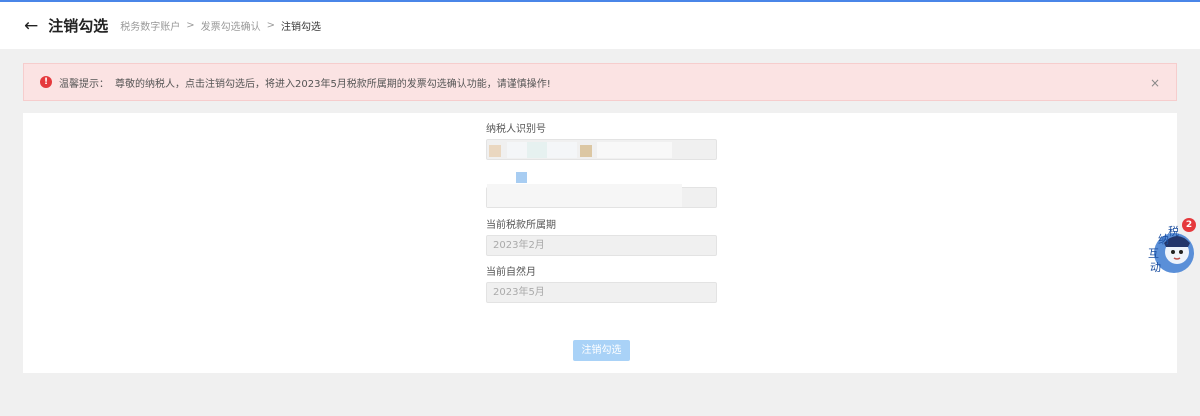 This screenshot has height=416, width=1200. Describe the element at coordinates (231, 25) in the screenshot. I see `breadcrumb-invoice-confirm: 发票勾选确认` at that location.